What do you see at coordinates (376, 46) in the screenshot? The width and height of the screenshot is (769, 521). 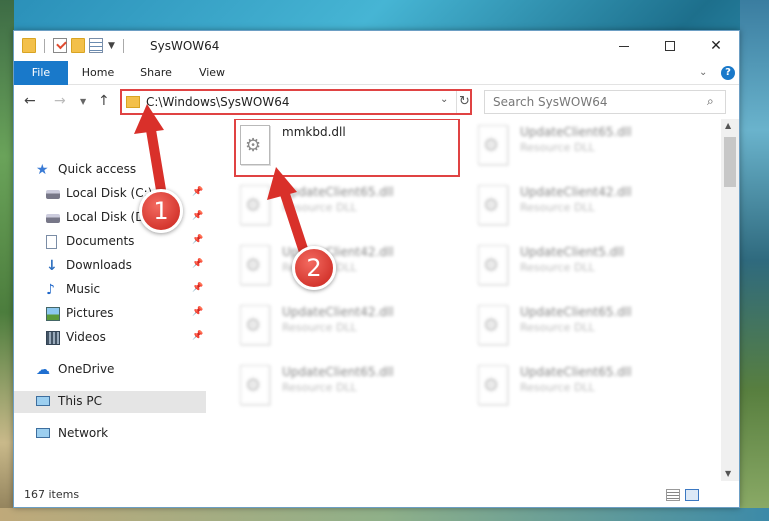 I see `title-bar: ▼ SysWOW64 ✕` at bounding box center [376, 46].